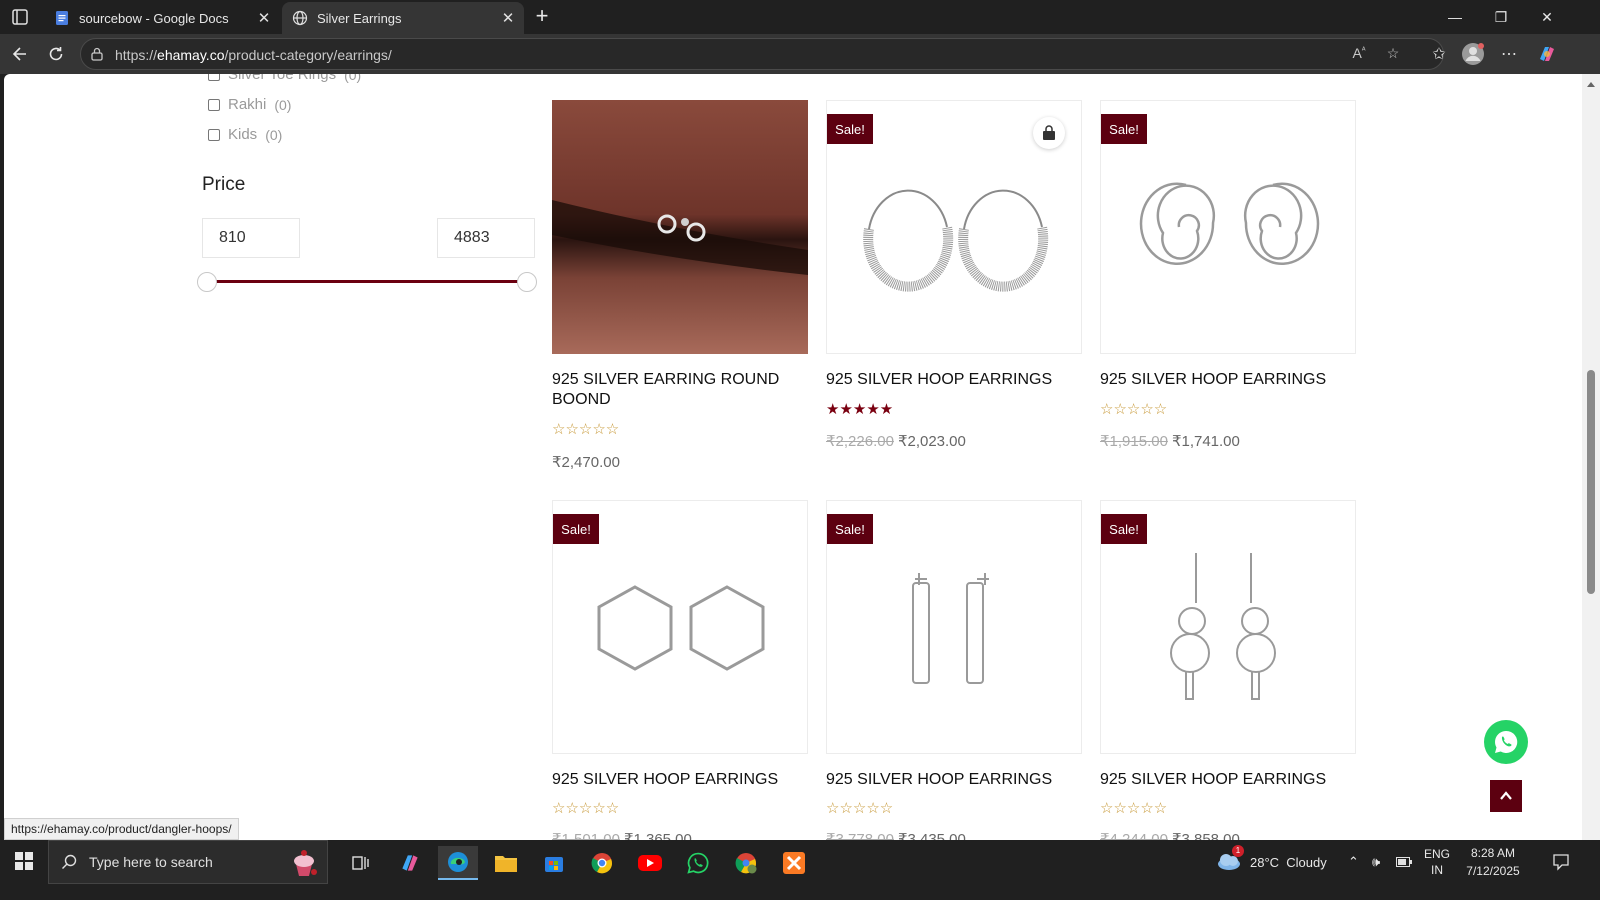  Describe the element at coordinates (1501, 17) in the screenshot. I see `restore-button: ❐` at that location.